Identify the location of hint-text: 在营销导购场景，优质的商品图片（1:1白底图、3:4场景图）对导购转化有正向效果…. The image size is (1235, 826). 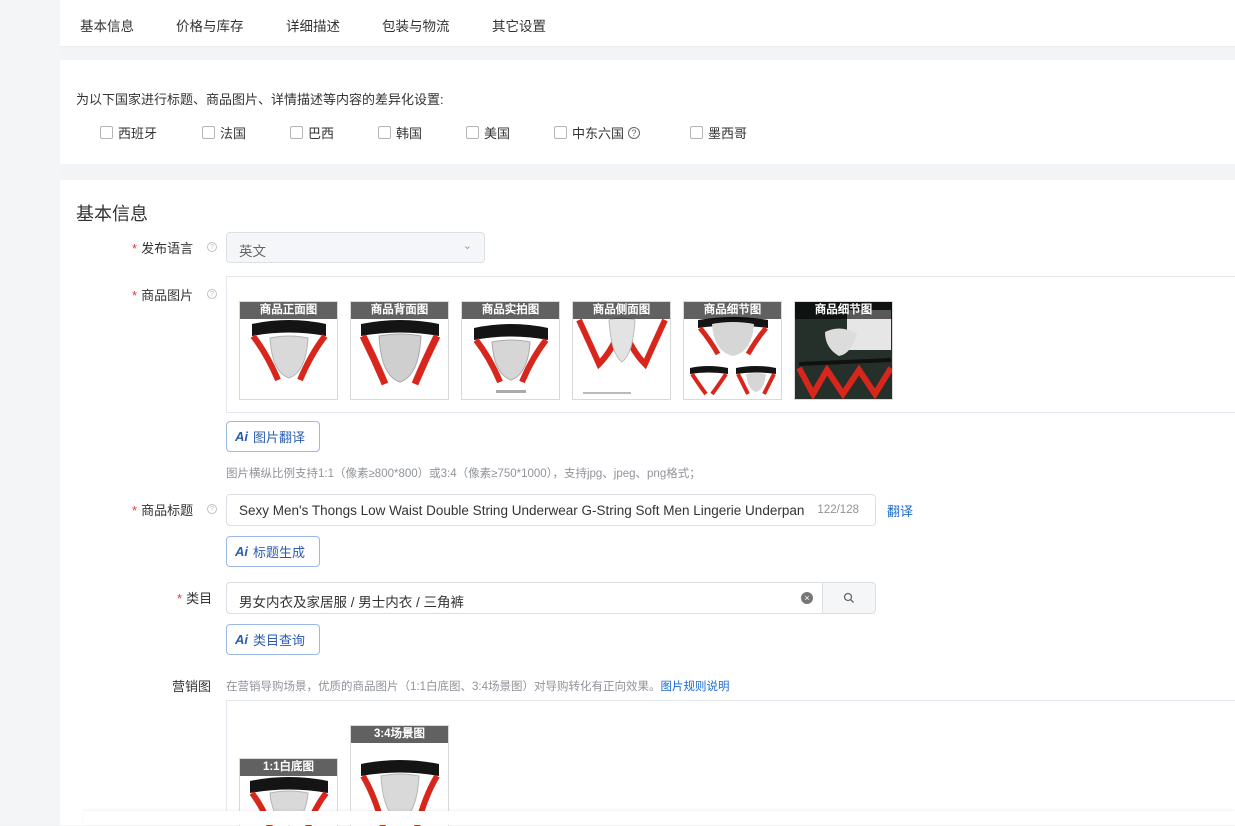
(443, 687).